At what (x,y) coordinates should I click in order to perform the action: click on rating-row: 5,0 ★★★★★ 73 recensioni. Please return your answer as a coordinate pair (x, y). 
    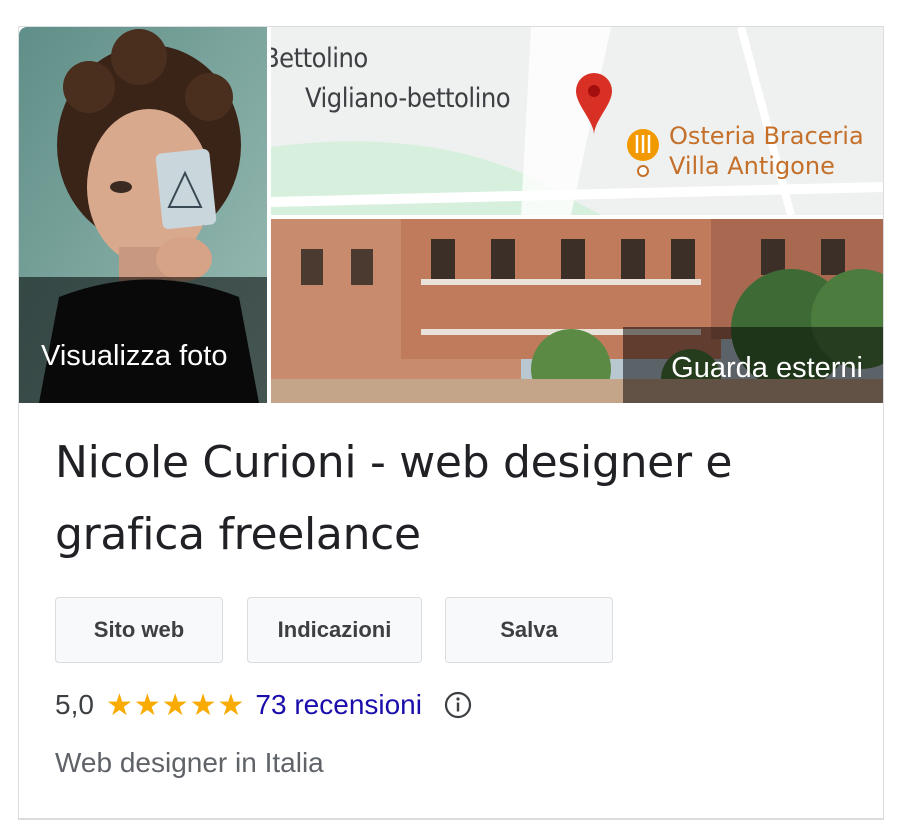
    Looking at the image, I should click on (264, 705).